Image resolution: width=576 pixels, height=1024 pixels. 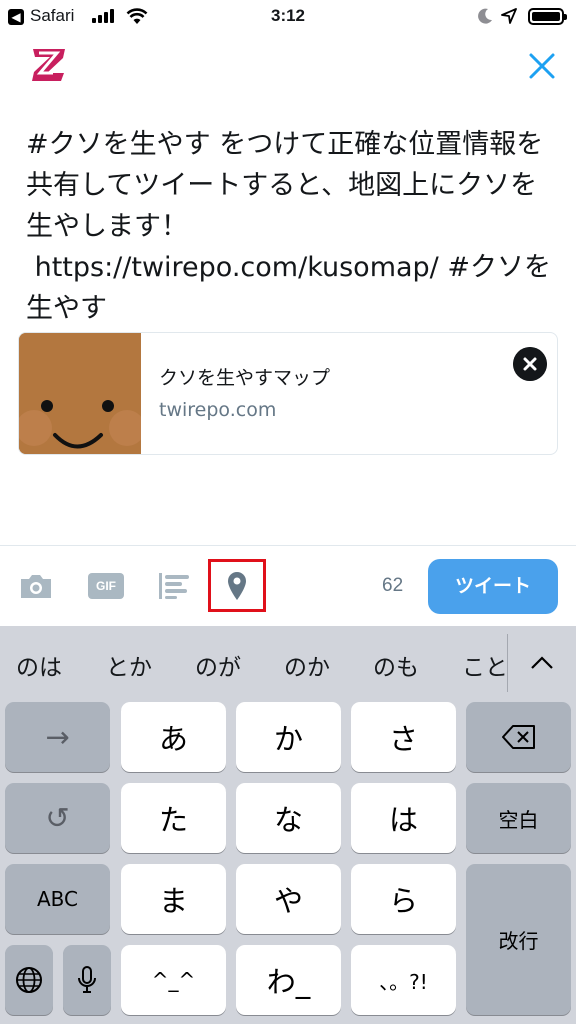 I want to click on abc-key: ABC, so click(x=57, y=899).